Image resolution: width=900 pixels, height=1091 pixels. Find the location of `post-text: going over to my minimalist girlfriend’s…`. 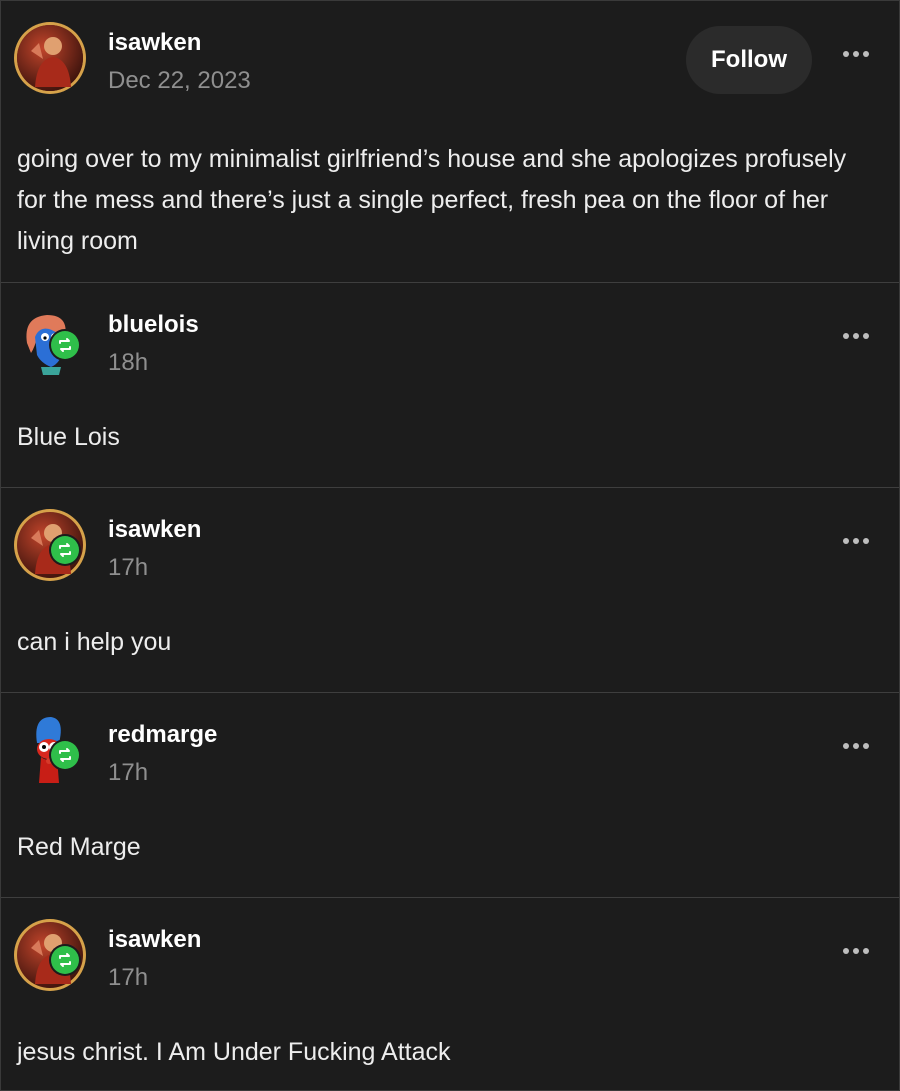

post-text: going over to my minimalist girlfriend’s… is located at coordinates (432, 200).